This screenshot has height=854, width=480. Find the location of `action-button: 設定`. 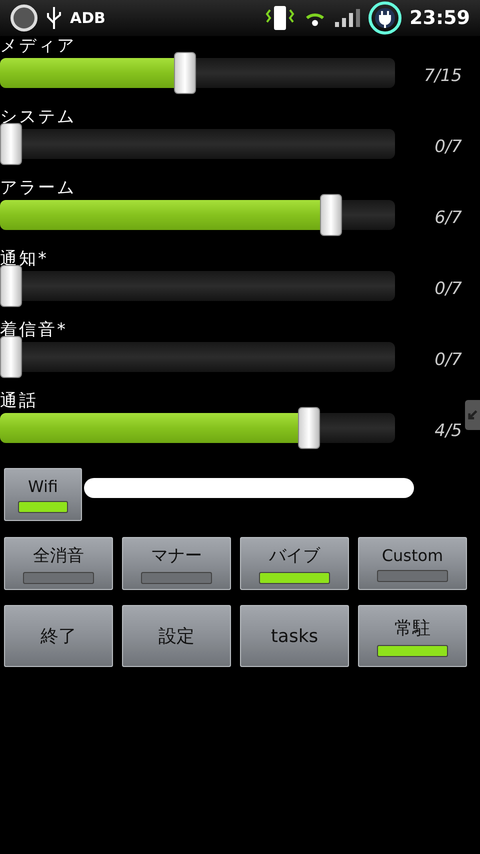

action-button: 設定 is located at coordinates (176, 636).